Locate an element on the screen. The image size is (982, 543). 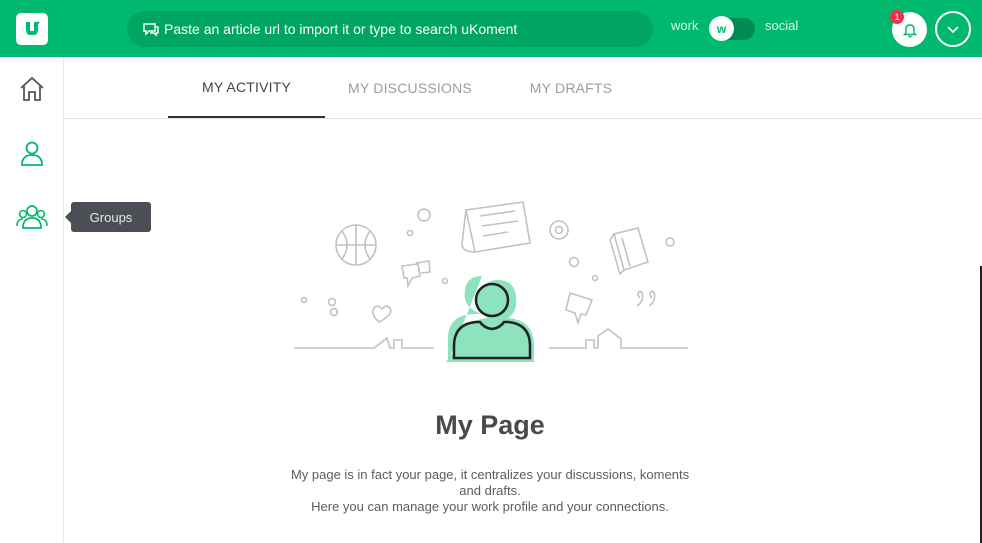
groups-tooltip: Groups is located at coordinates (108, 217).